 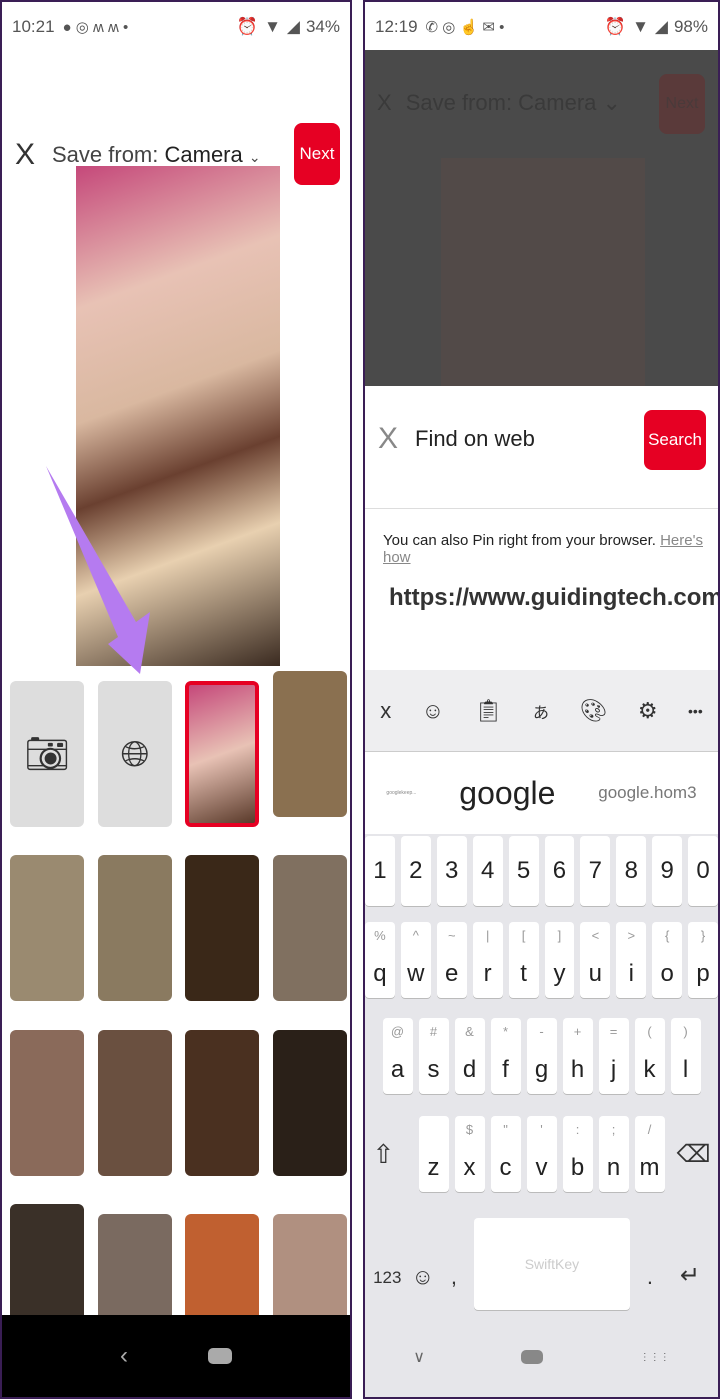 I want to click on chevron-down-icon: ⌄, so click(x=254, y=157).